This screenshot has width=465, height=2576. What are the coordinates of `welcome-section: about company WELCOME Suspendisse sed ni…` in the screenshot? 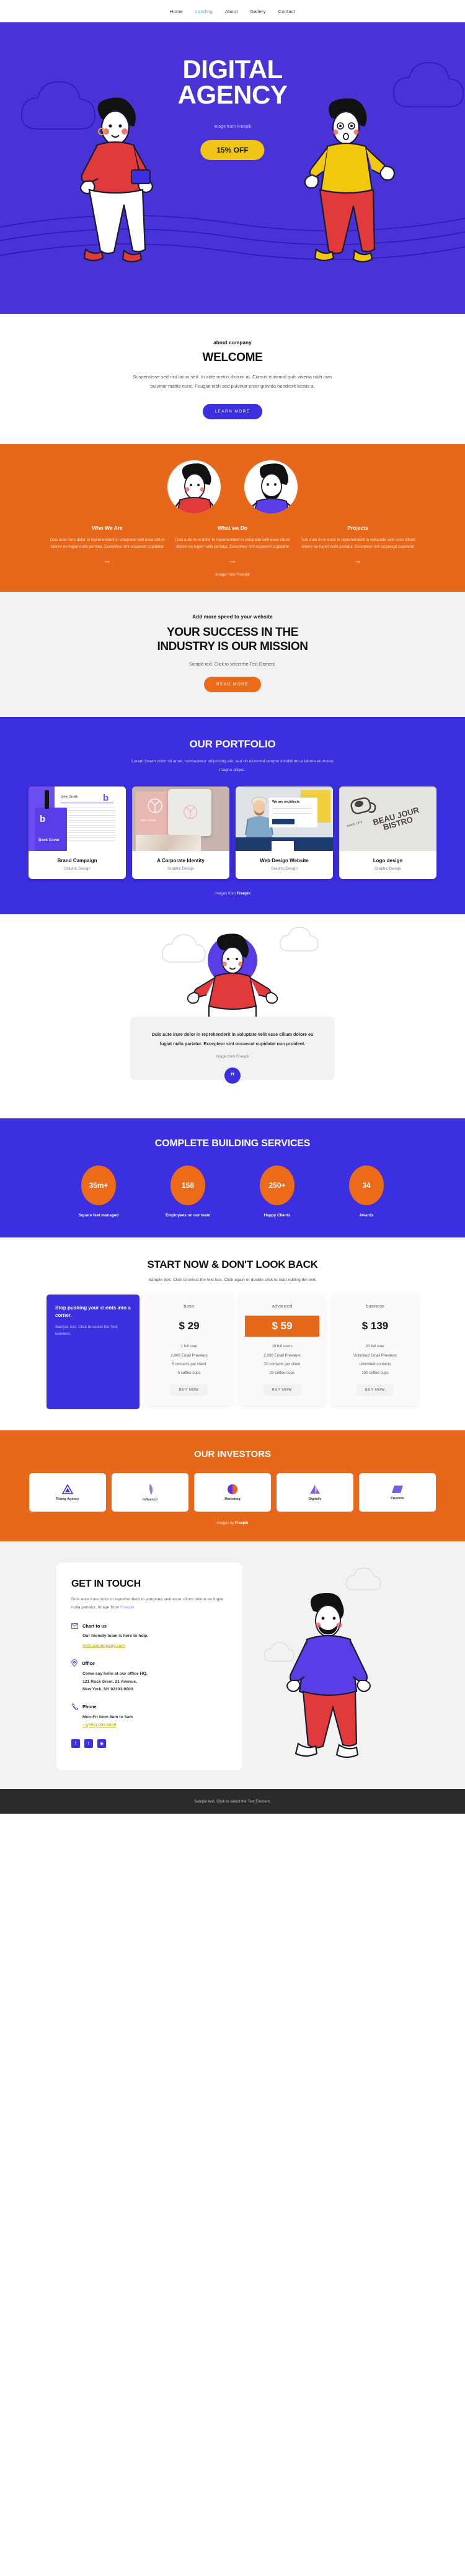 It's located at (232, 379).